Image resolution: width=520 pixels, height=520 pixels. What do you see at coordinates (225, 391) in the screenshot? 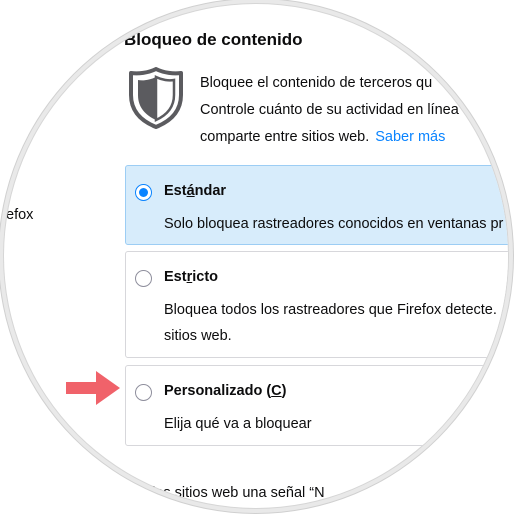
I see `custom-title: Personalizado (C)` at bounding box center [225, 391].